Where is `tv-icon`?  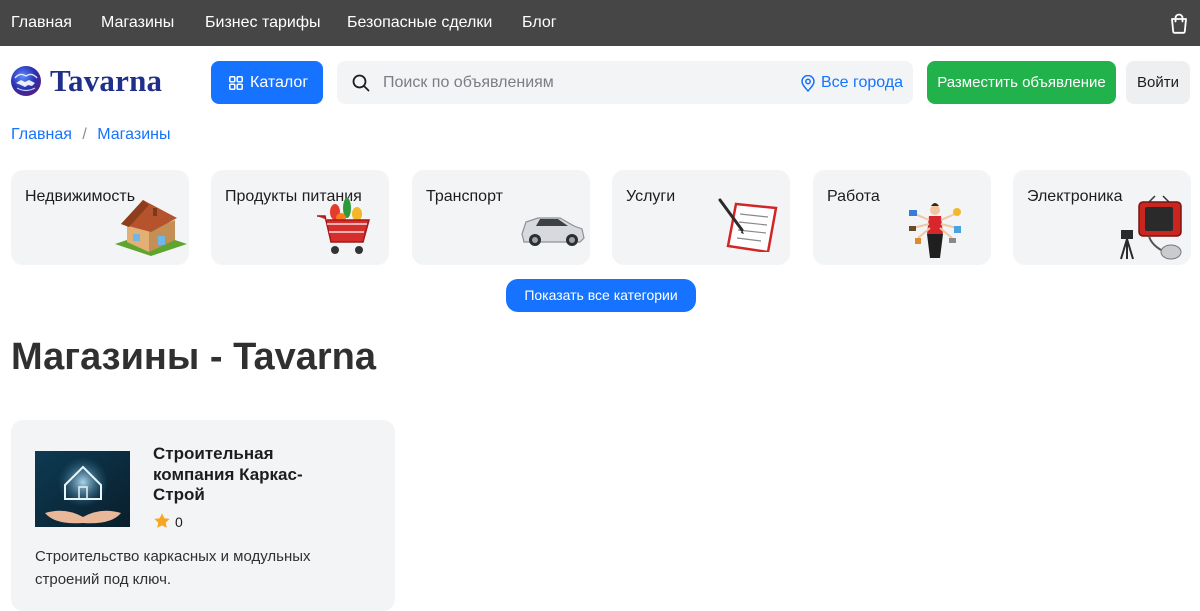 tv-icon is located at coordinates (1151, 227).